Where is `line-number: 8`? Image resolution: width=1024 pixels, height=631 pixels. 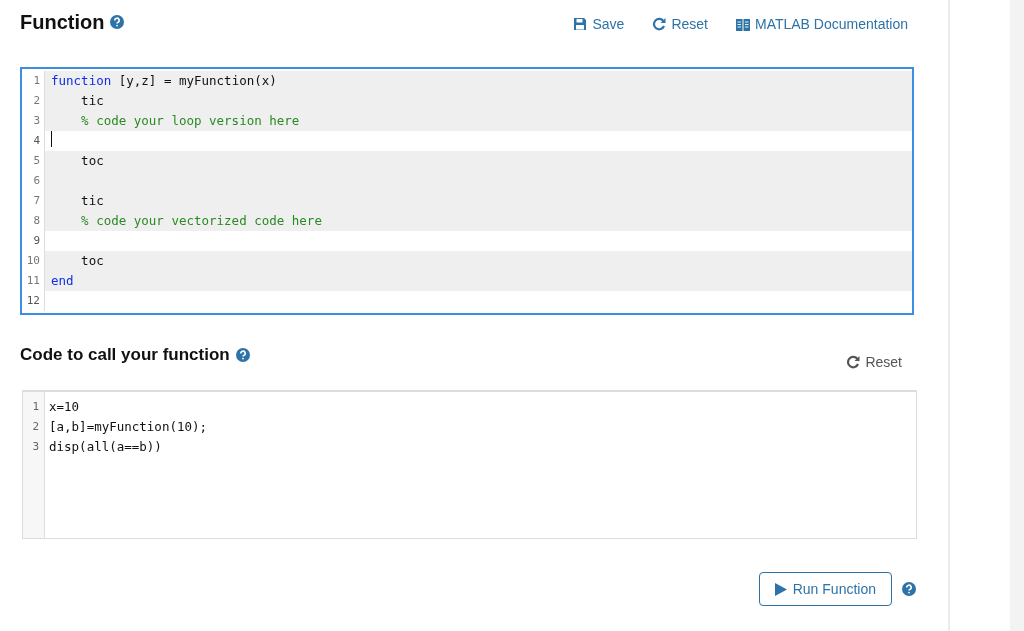 line-number: 8 is located at coordinates (33, 221).